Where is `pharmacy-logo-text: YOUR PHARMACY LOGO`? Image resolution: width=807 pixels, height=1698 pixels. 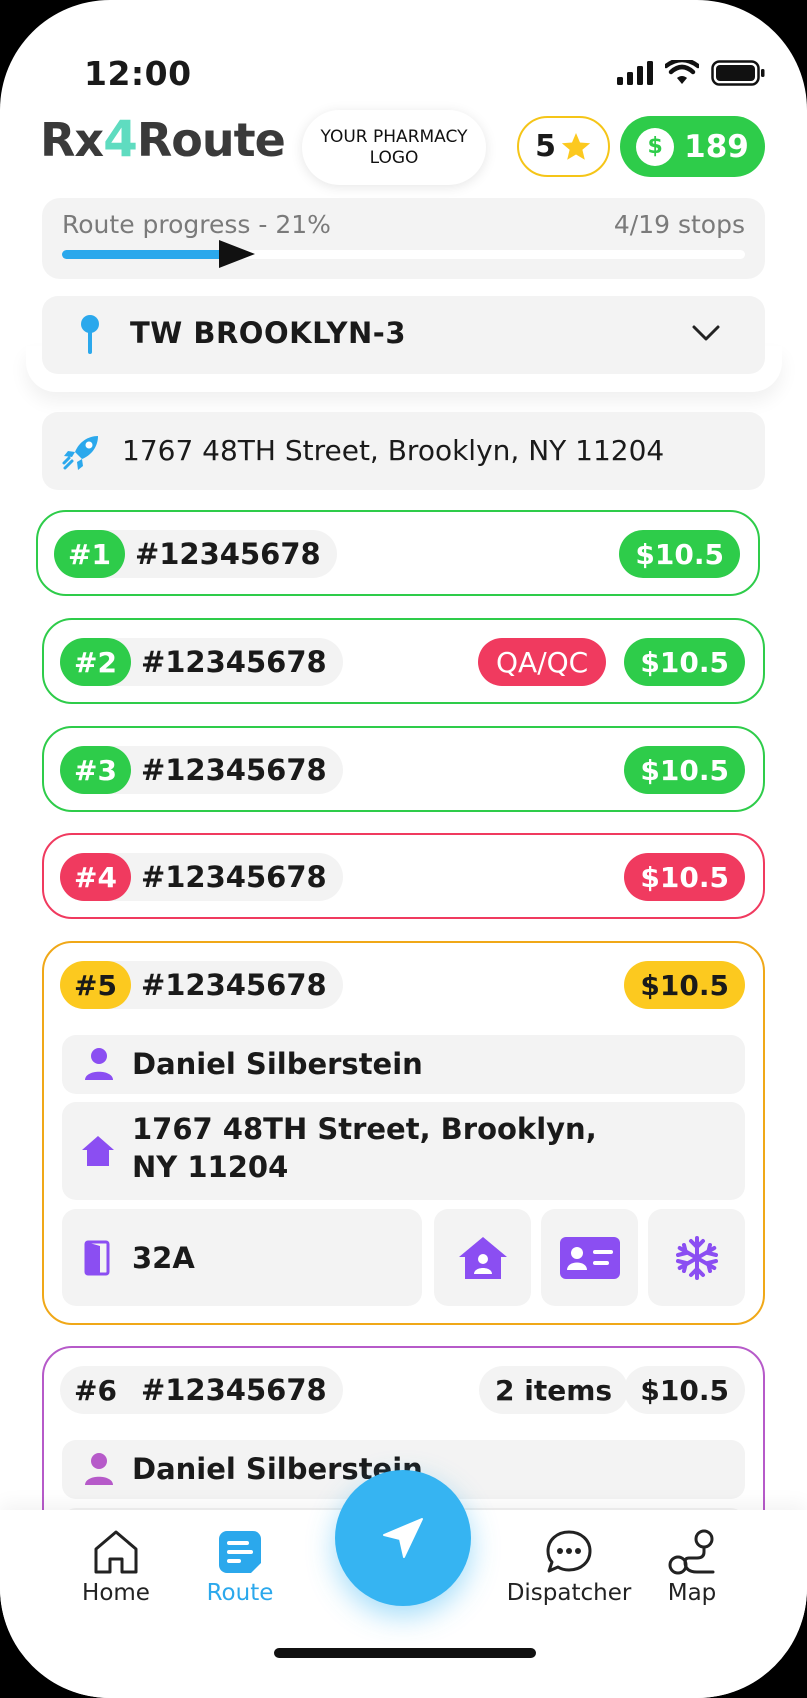
pharmacy-logo-text: YOUR PHARMACY LOGO is located at coordinates (394, 147).